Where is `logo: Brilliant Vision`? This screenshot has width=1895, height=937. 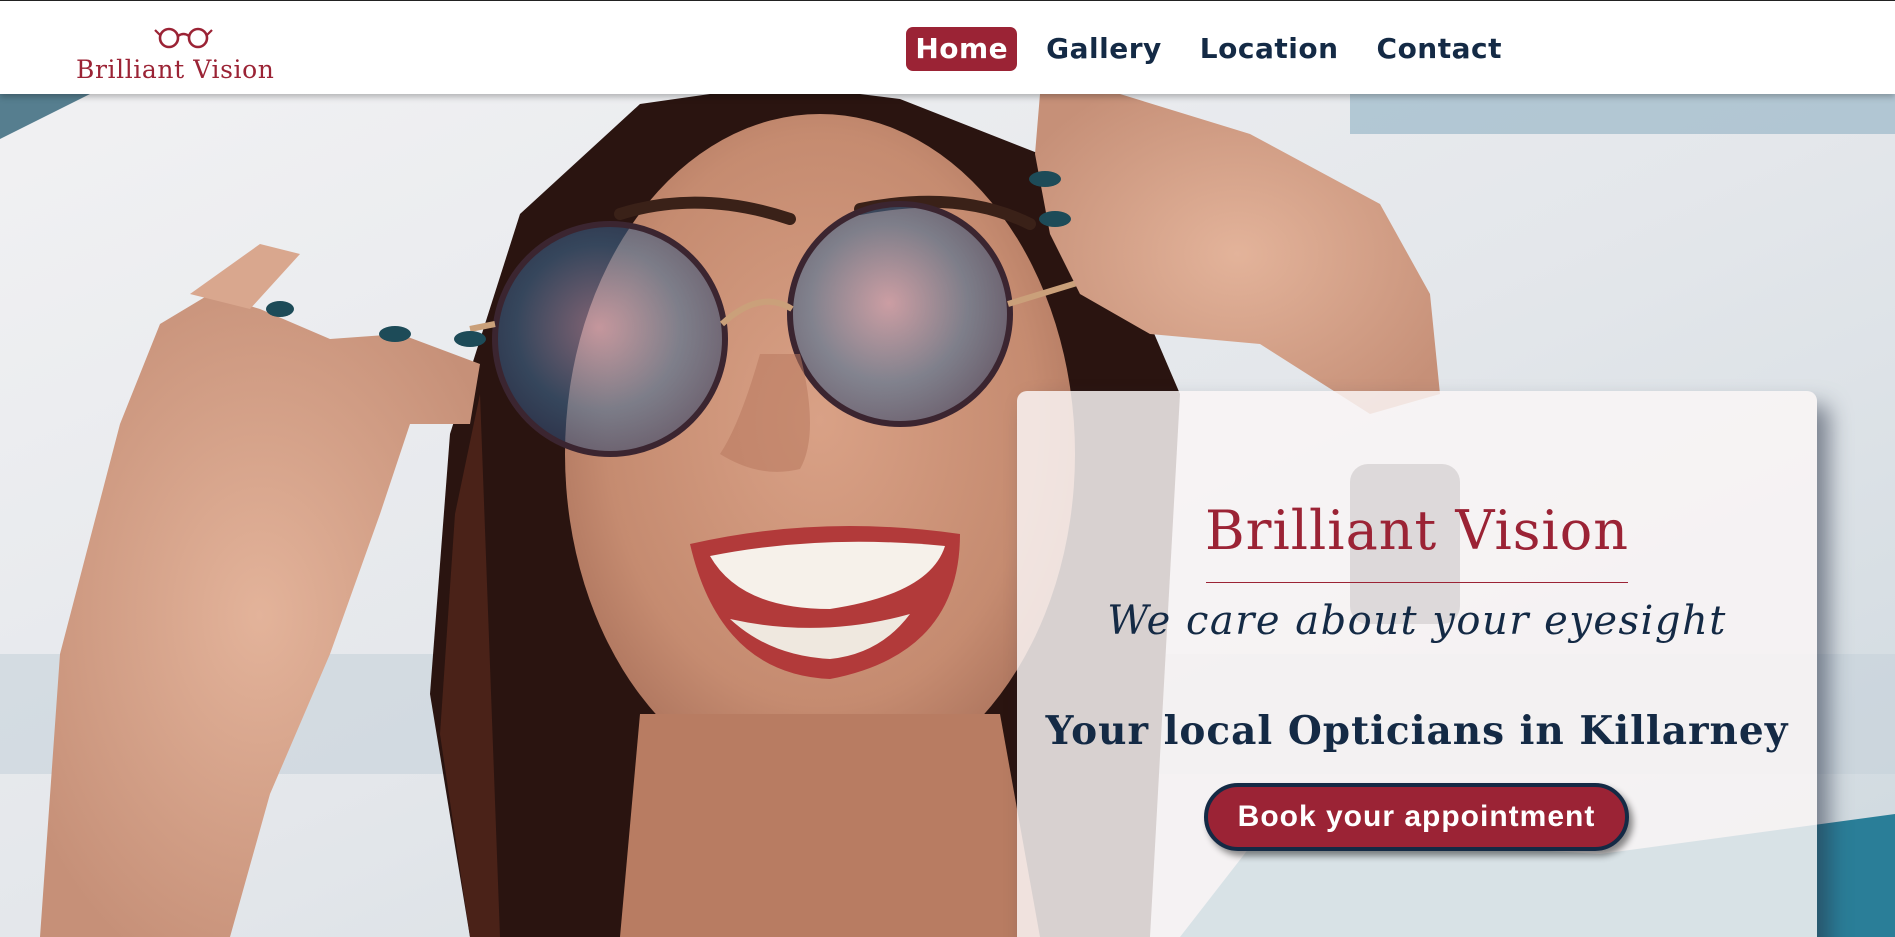
logo: Brilliant Vision is located at coordinates (186, 56).